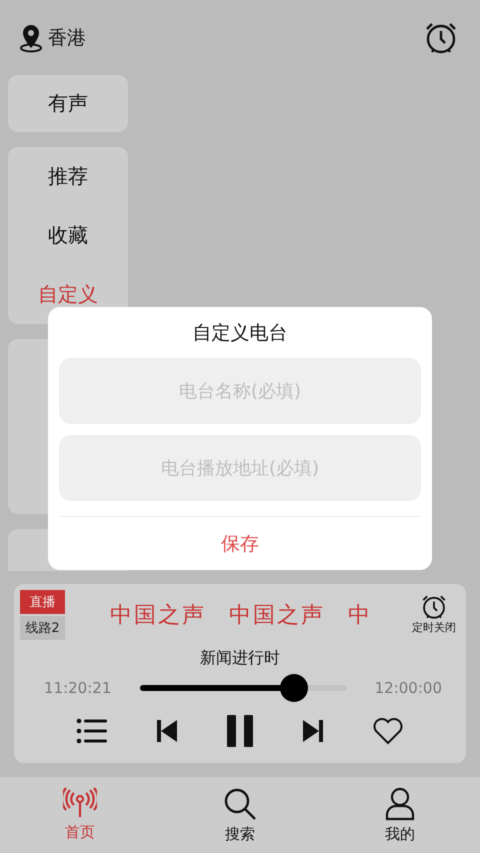 The height and width of the screenshot is (853, 480). I want to click on sidebar-item: 推荐, so click(68, 176).